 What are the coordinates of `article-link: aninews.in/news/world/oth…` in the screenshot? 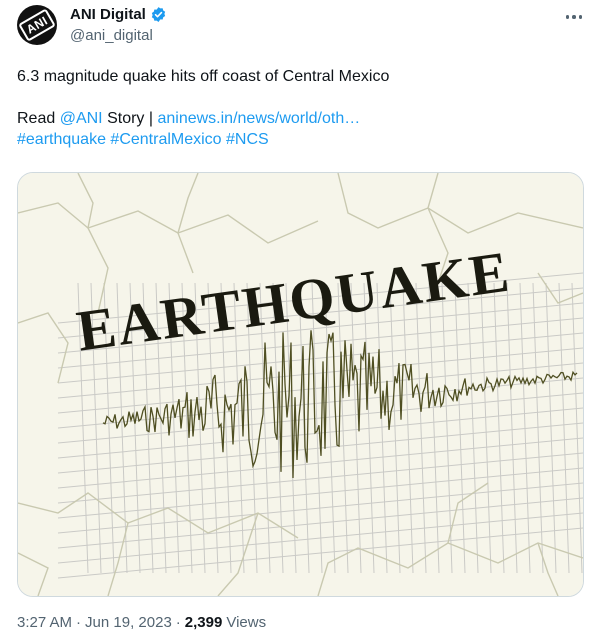 It's located at (258, 118).